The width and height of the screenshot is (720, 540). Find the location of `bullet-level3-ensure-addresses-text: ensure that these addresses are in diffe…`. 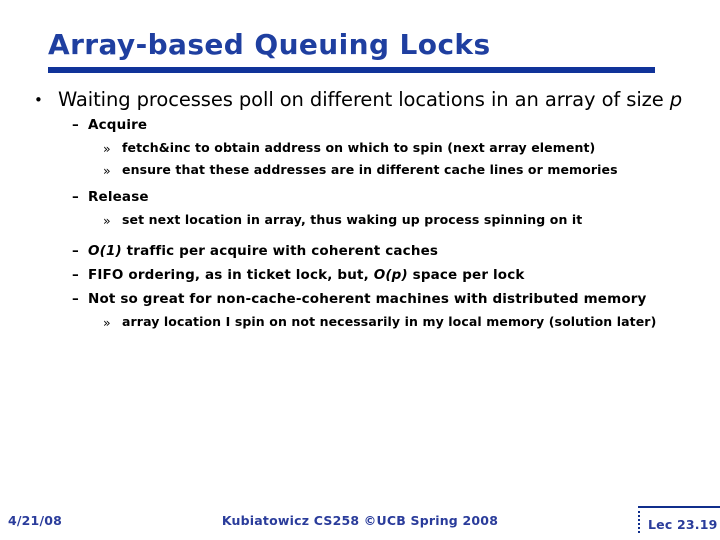

bullet-level3-ensure-addresses-text: ensure that these addresses are in diffe… is located at coordinates (370, 169).